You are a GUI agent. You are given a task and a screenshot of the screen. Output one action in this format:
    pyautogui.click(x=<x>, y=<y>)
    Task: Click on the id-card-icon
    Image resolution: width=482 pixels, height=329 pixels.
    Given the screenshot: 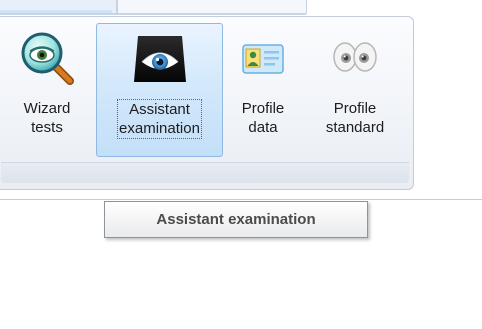 What is the action you would take?
    pyautogui.click(x=263, y=58)
    